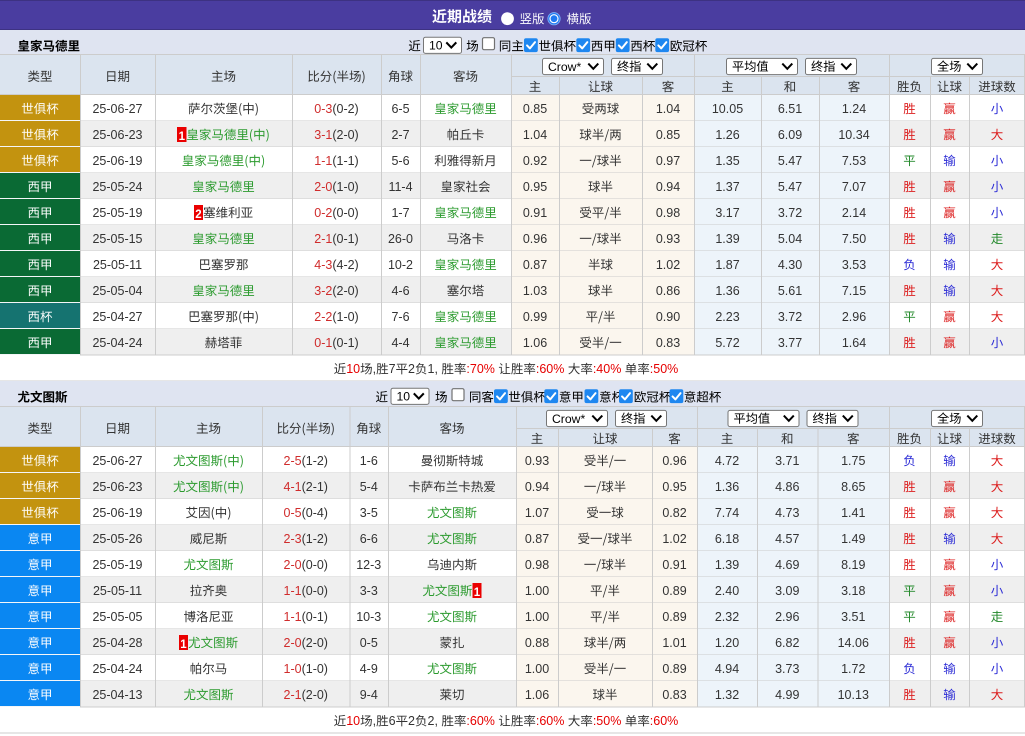 The width and height of the screenshot is (1025, 736). I want to click on svg-text: 1.26, so click(727, 135).